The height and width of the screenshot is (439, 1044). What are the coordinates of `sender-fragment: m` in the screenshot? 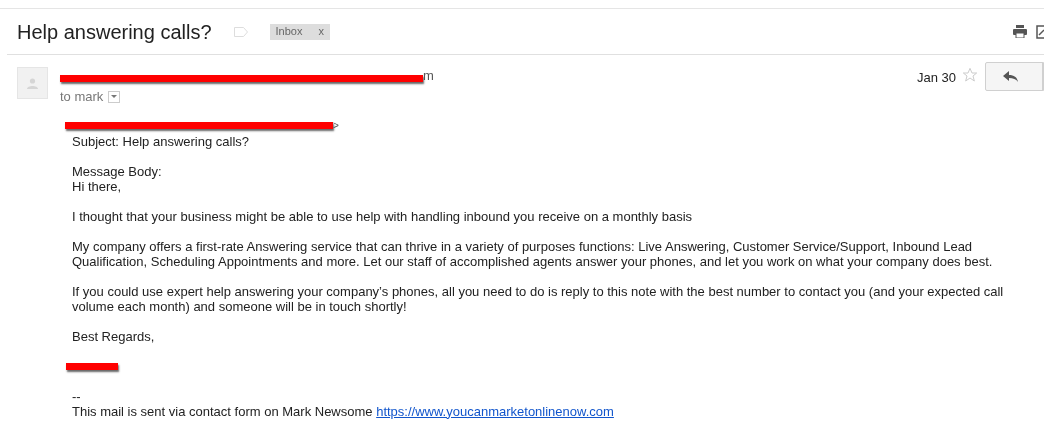 It's located at (428, 76).